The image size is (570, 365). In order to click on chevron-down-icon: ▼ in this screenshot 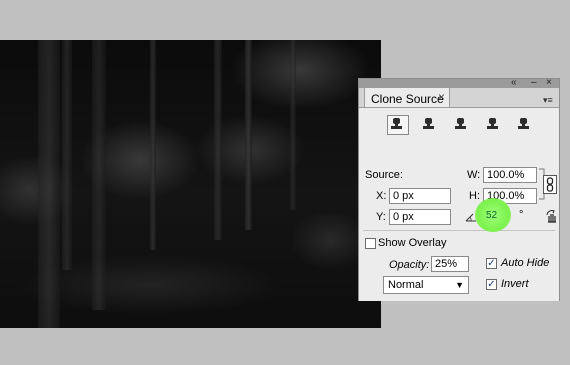, I will do `click(459, 285)`.